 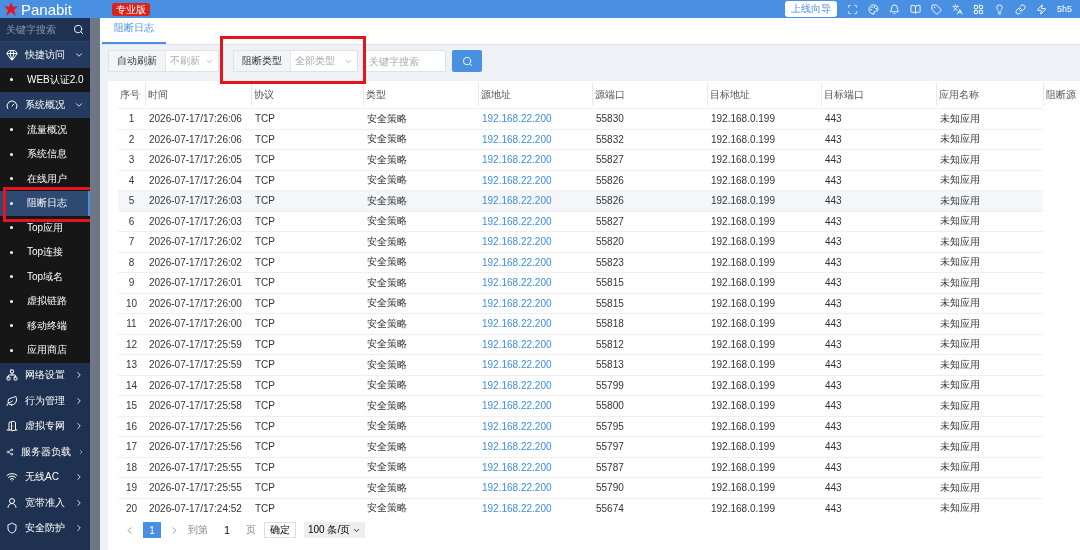 What do you see at coordinates (1061, 94) in the screenshot?
I see `column-header: 阻断源` at bounding box center [1061, 94].